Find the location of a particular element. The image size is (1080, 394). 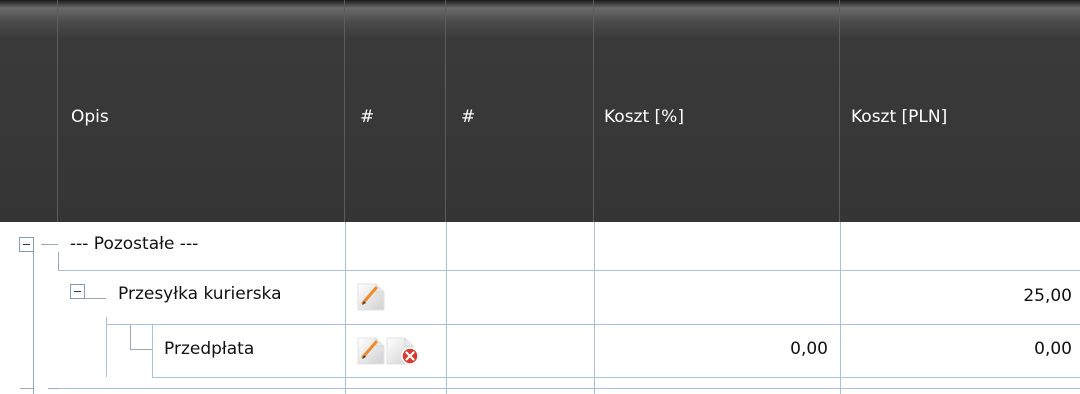

header-cell-tree is located at coordinates (29, 111).